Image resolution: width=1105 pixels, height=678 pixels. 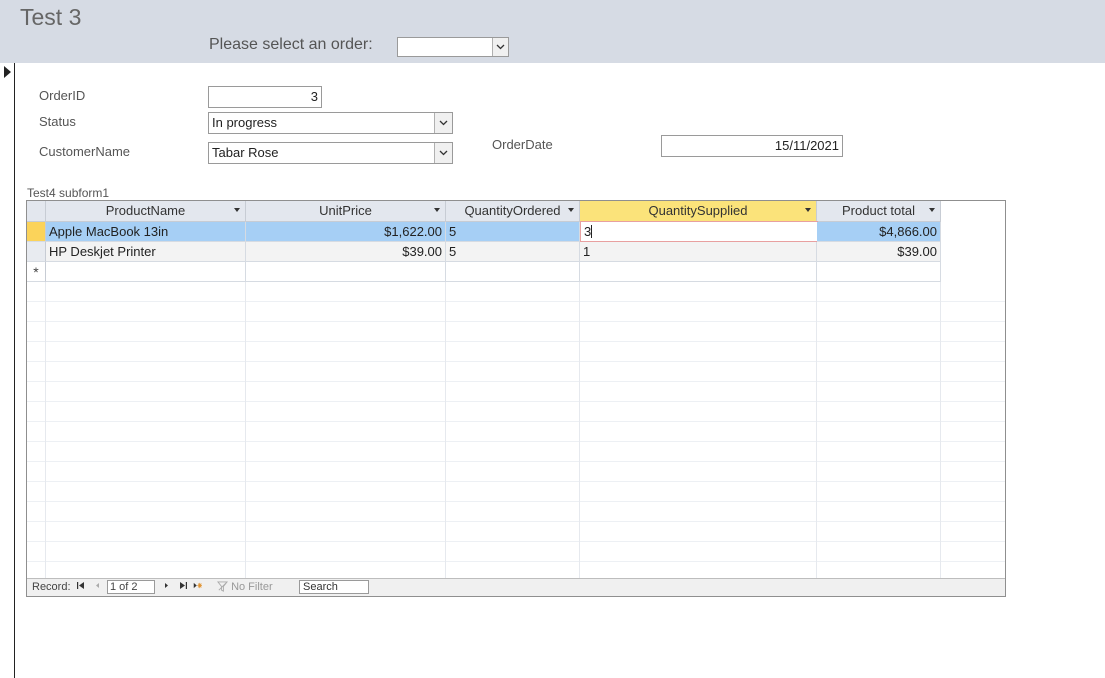 I want to click on column-header-label: Product total, so click(x=878, y=210).